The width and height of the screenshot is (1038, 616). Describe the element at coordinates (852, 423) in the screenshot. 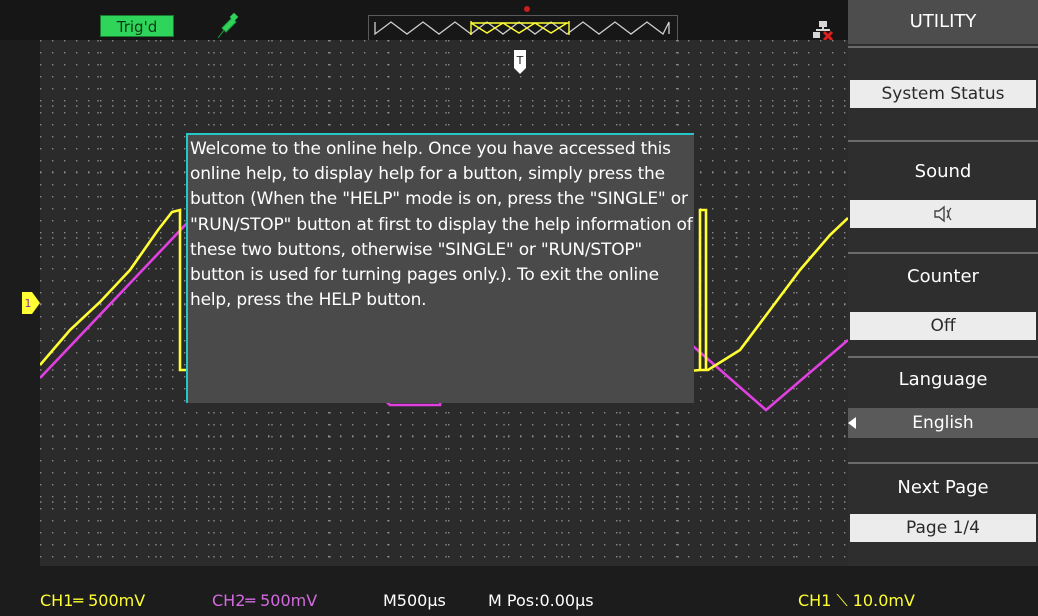

I see `language-selector-arrow-icon` at that location.